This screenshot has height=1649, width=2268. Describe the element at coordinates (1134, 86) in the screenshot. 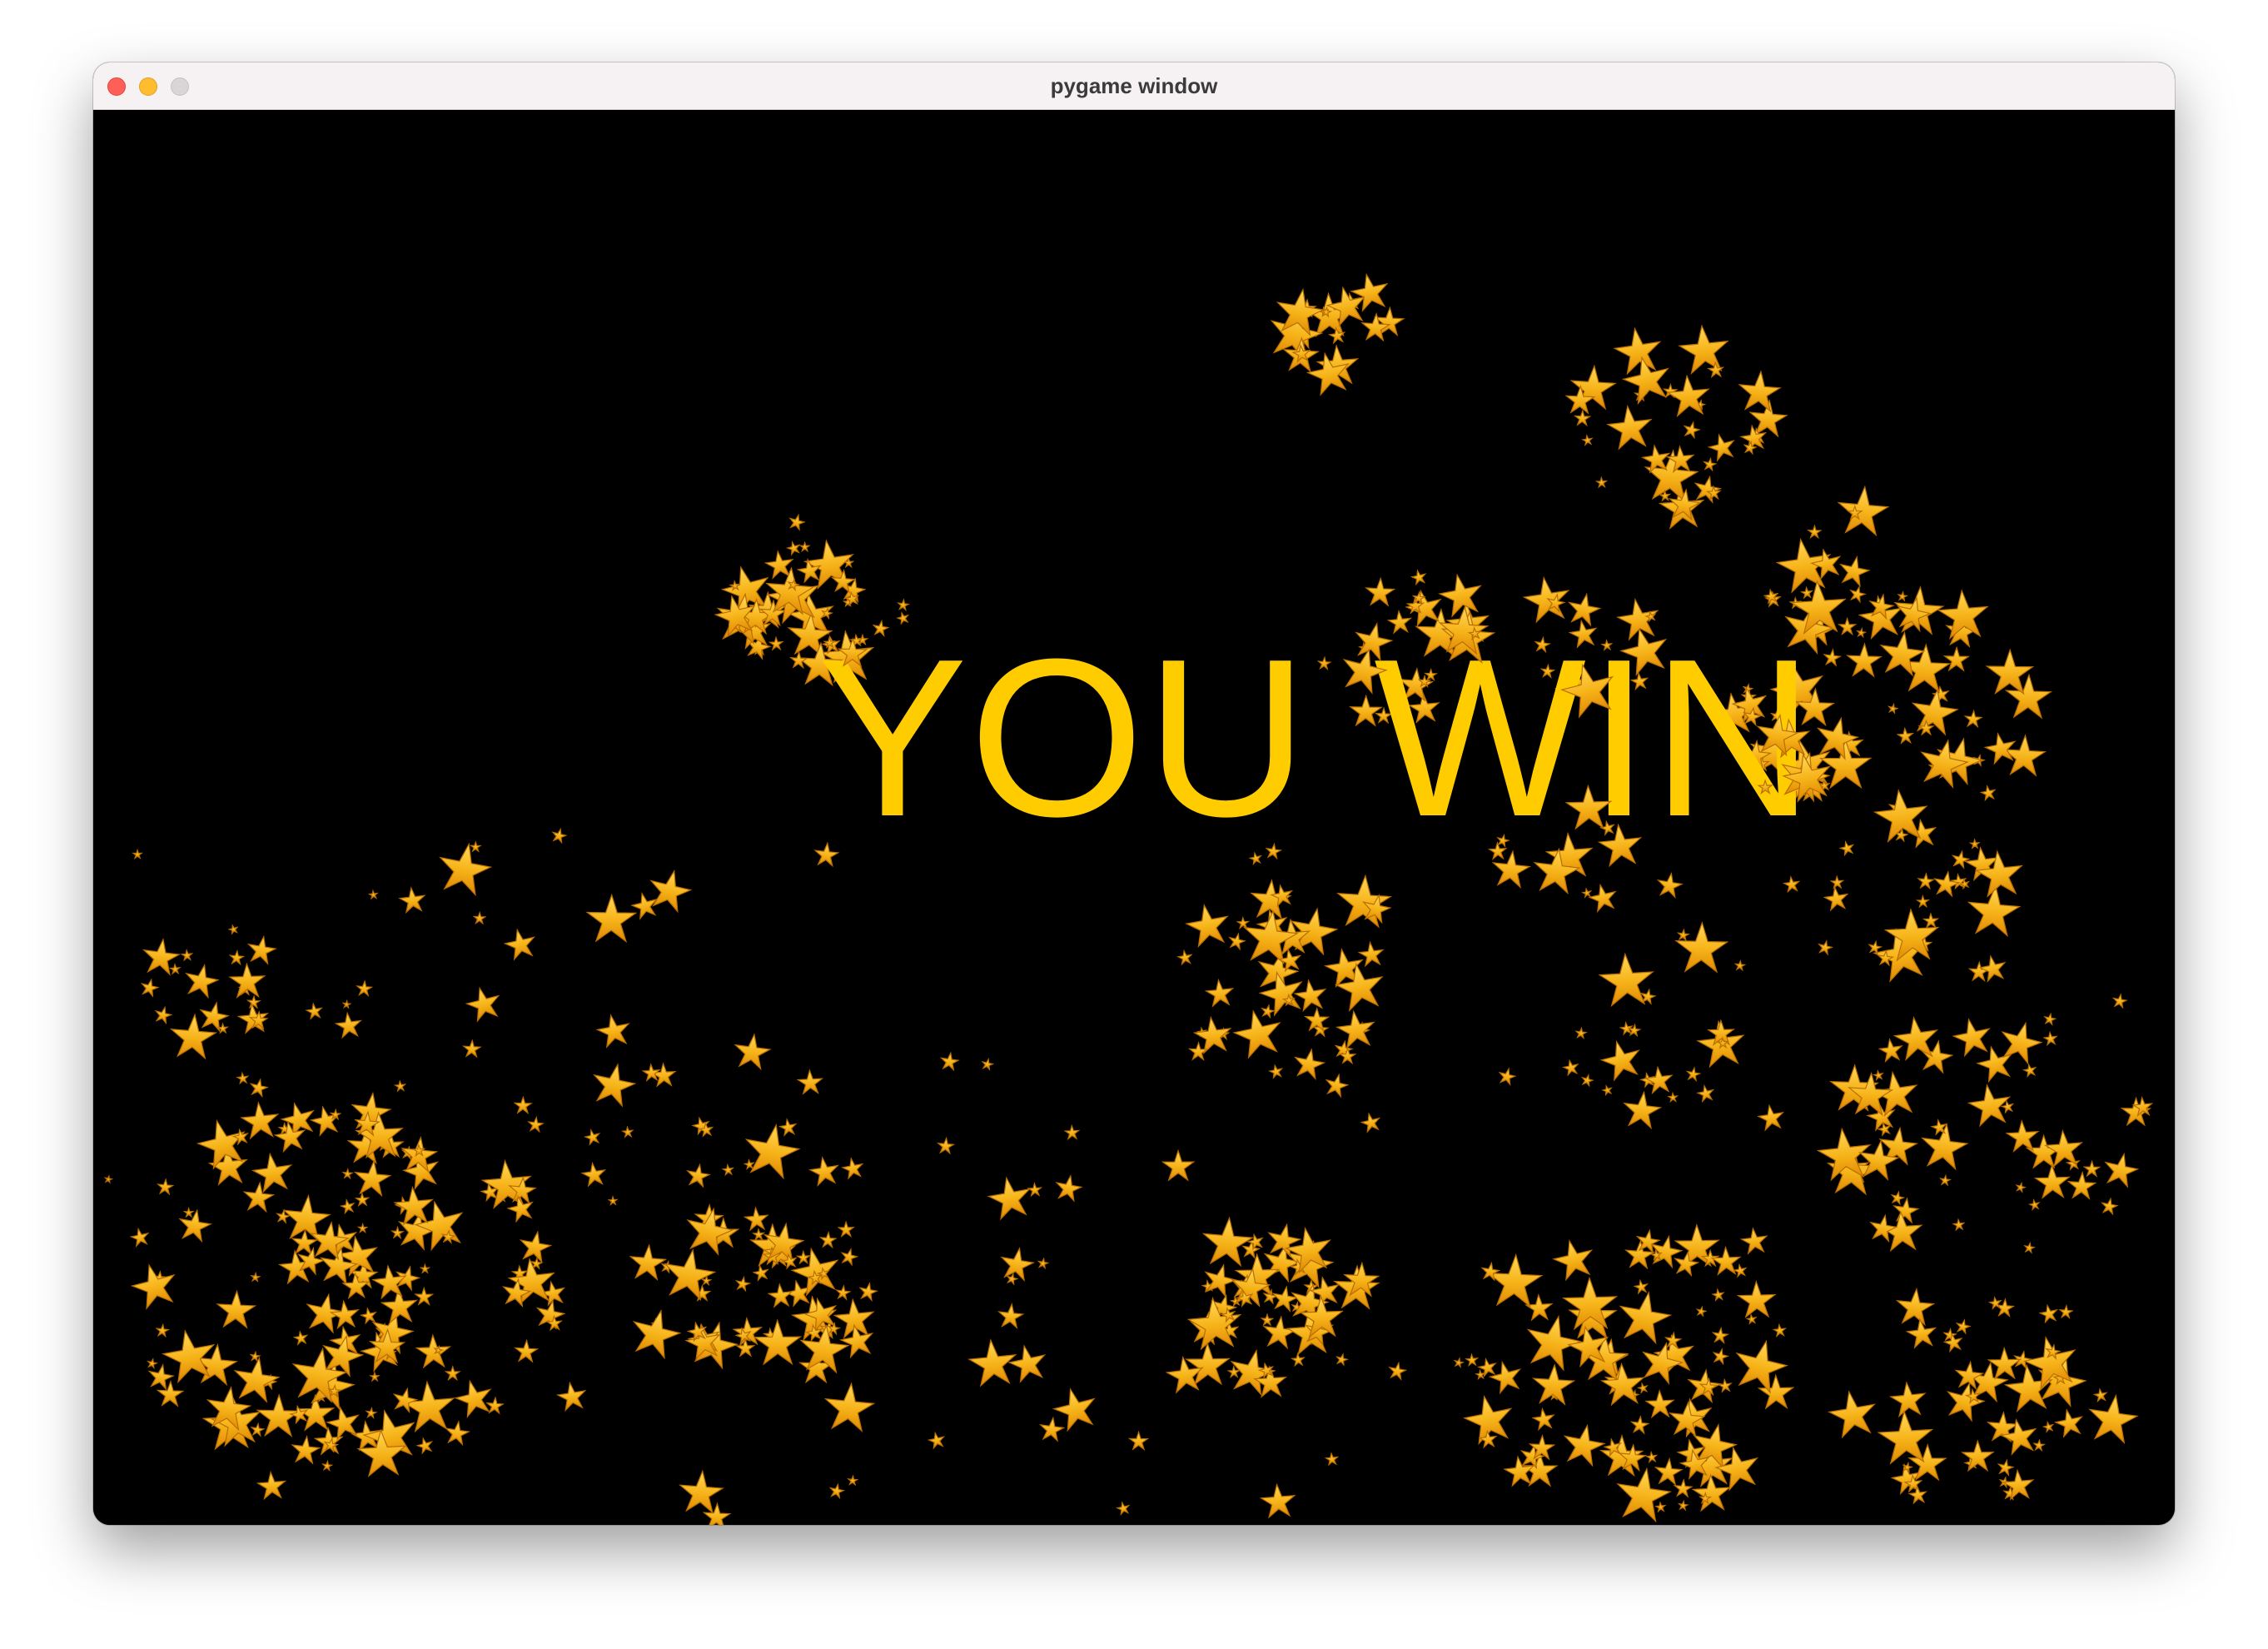

I see `title-bar: pygame window` at that location.